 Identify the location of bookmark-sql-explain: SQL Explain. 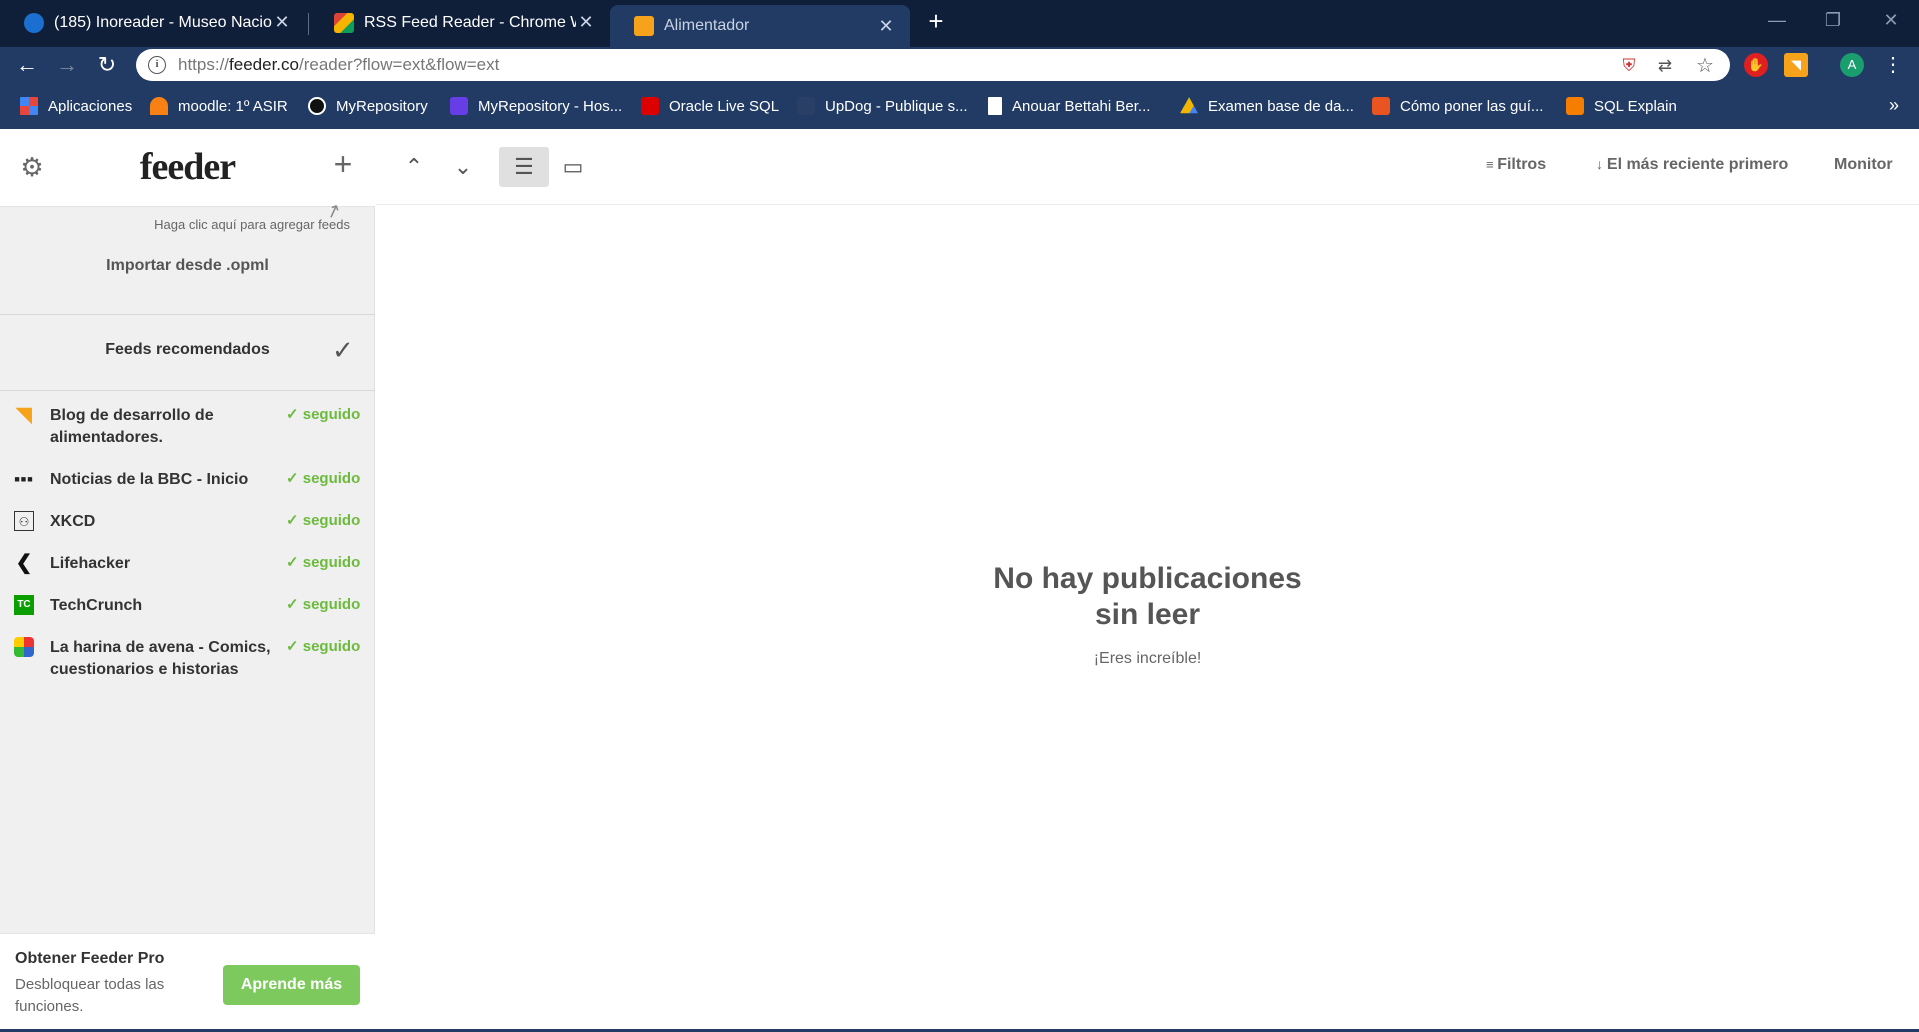
(1621, 106).